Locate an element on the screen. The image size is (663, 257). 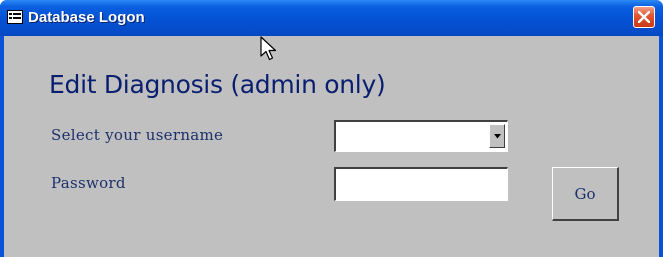
dropdown-button is located at coordinates (497, 136).